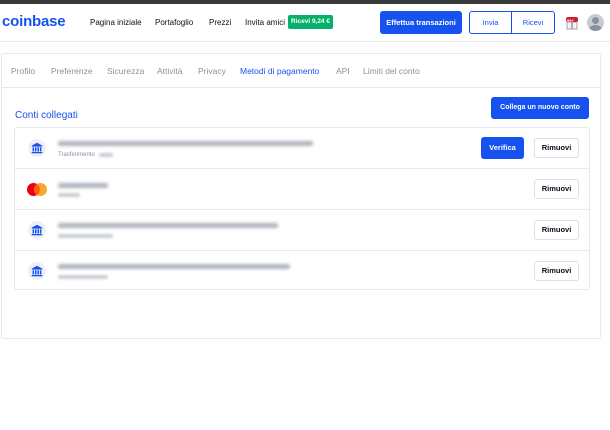 This screenshot has width=610, height=430. Describe the element at coordinates (76, 155) in the screenshot. I see `account-subtitle: Trasferimento` at that location.